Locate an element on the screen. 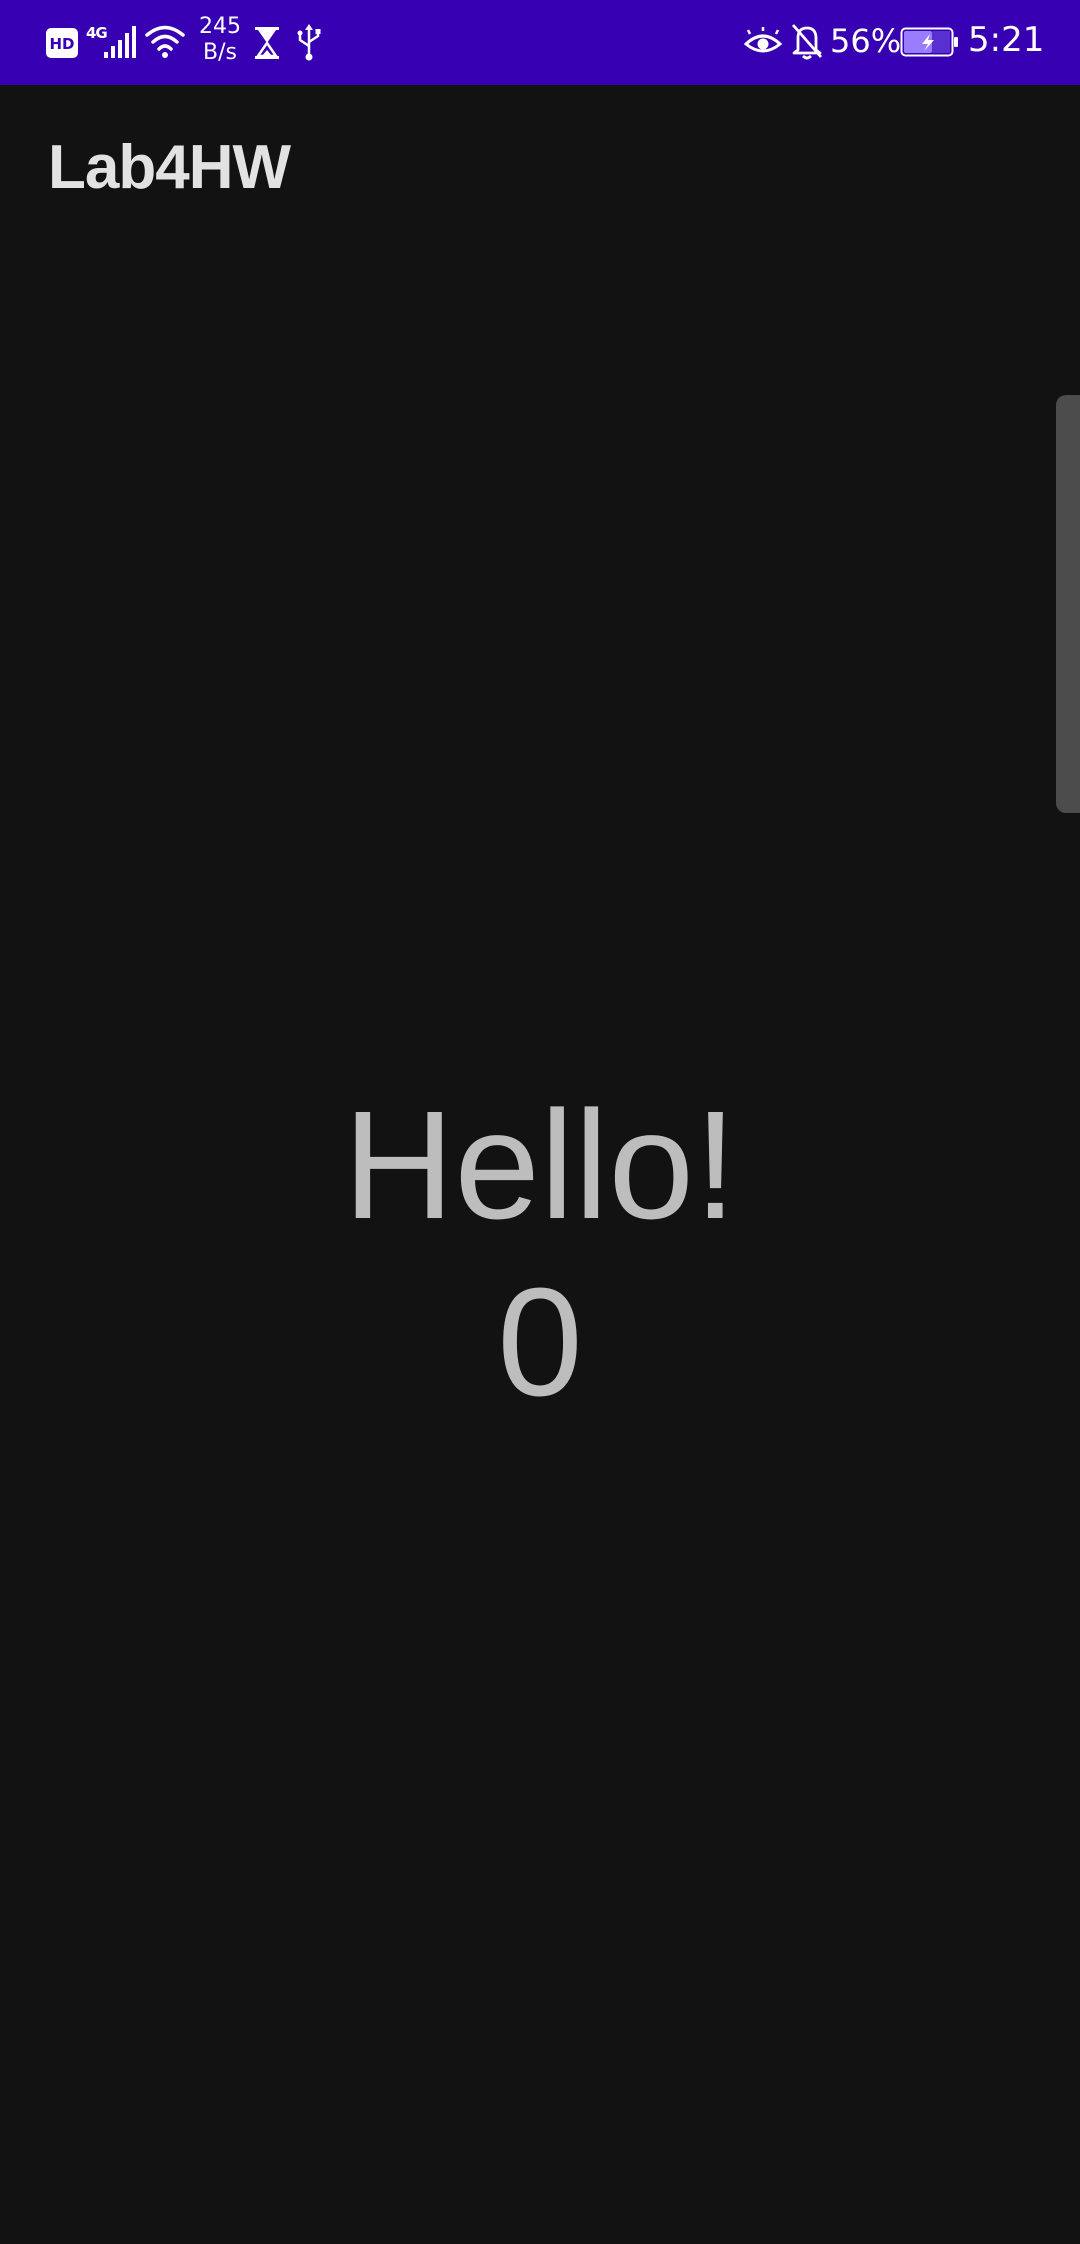 This screenshot has width=1080, height=2244. app-title: Lab4HW is located at coordinates (169, 167).